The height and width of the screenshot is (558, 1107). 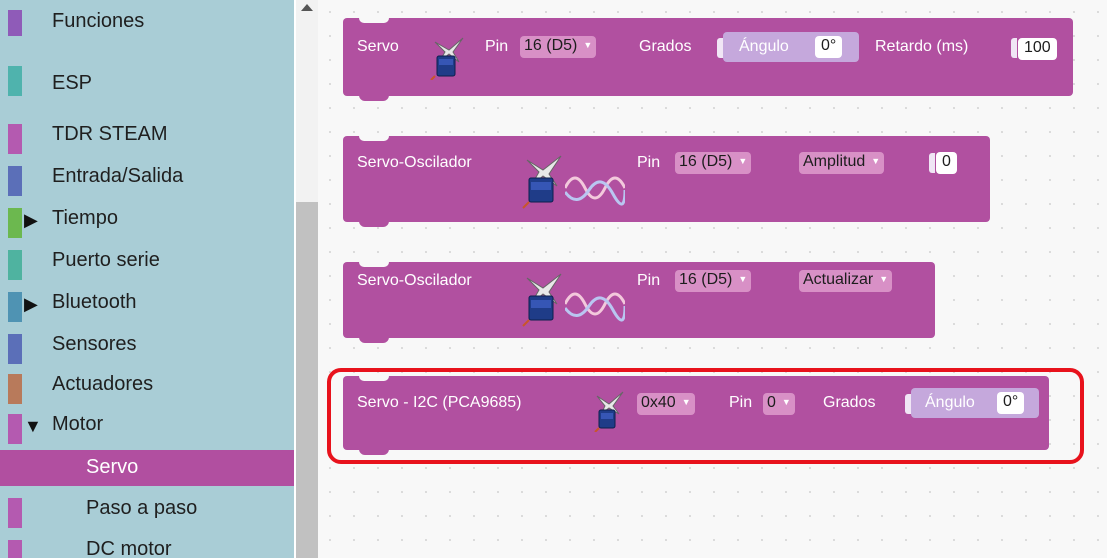 I want to click on retardo-input: 100, so click(x=1037, y=49).